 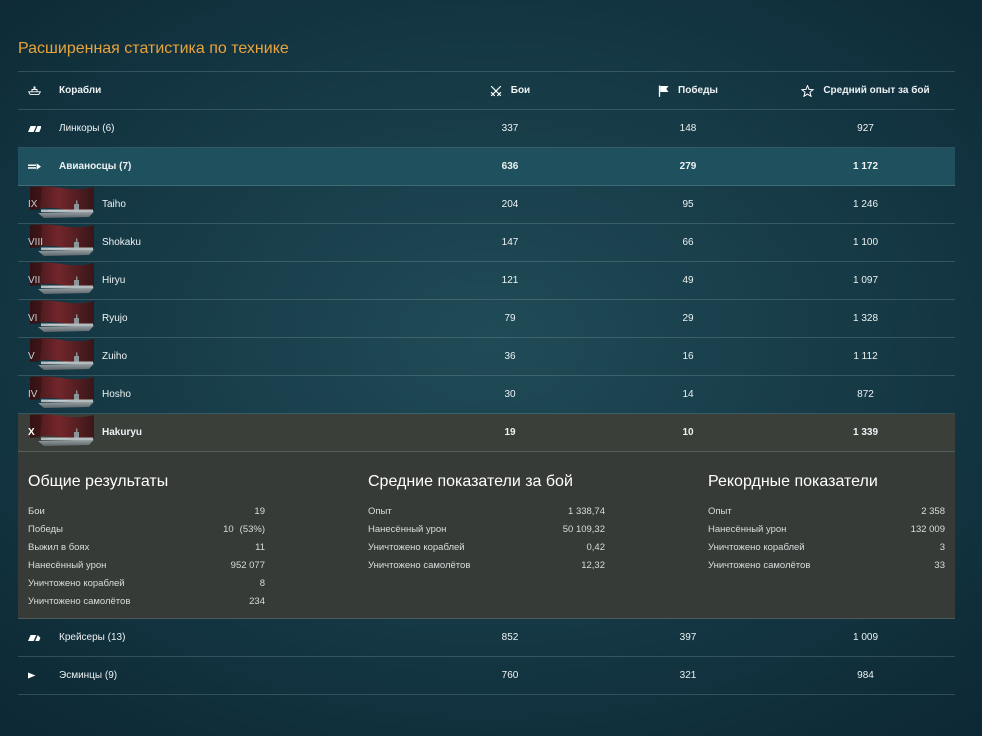 What do you see at coordinates (826, 530) in the screenshot?
I see `stat-row: Нанесённый урон 132 009` at bounding box center [826, 530].